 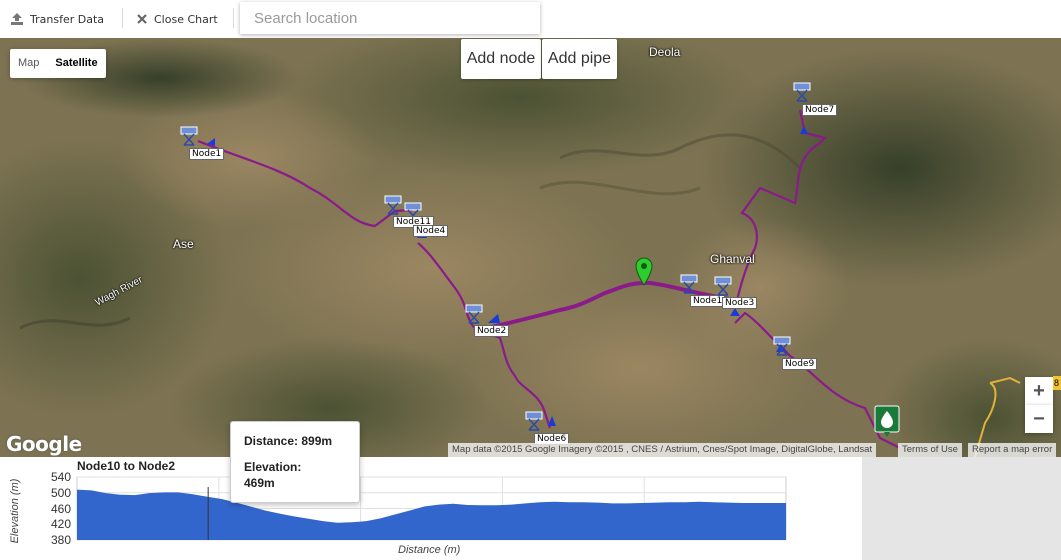 What do you see at coordinates (930, 450) in the screenshot?
I see `terms-of-use-link: Terms of Use` at bounding box center [930, 450].